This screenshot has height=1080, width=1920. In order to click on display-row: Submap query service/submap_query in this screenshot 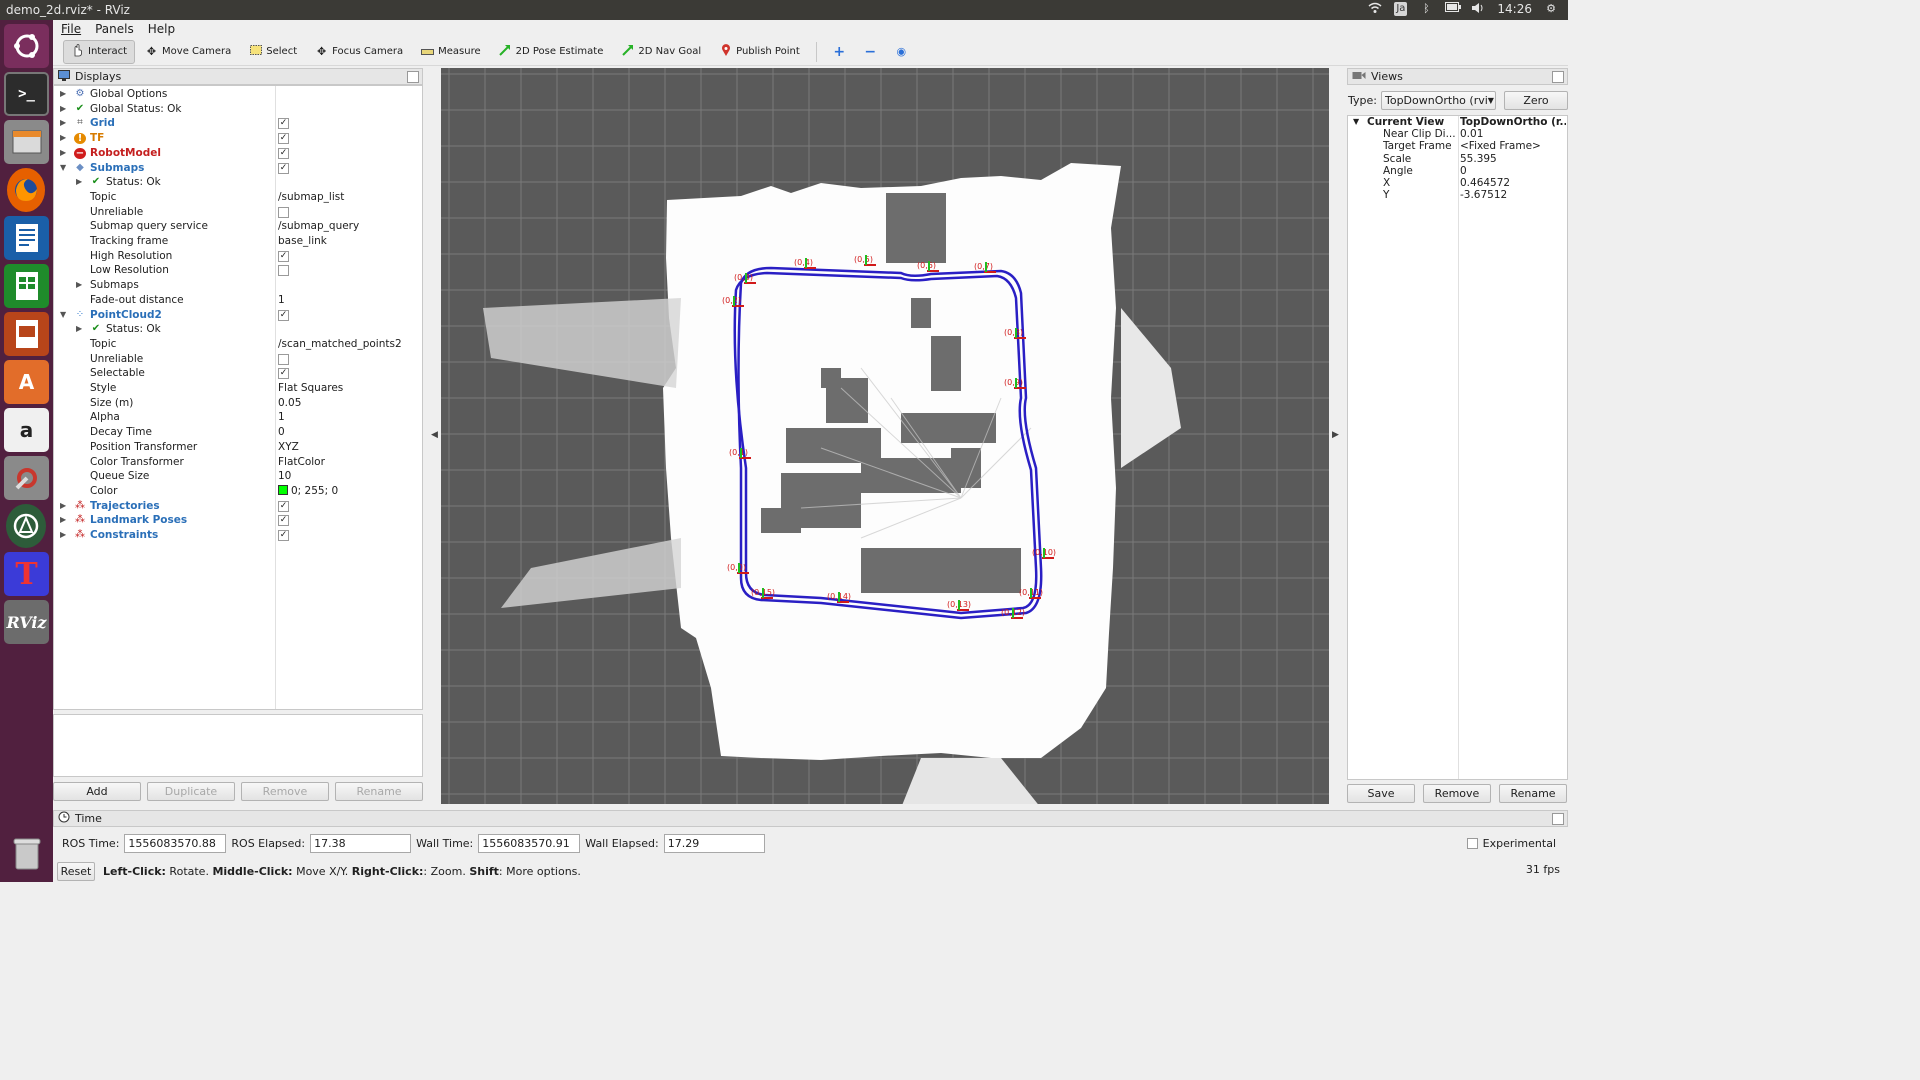, I will do `click(238, 226)`.